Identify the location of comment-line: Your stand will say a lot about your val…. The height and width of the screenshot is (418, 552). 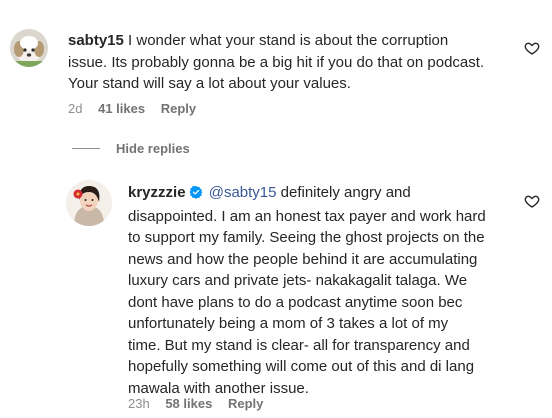
(209, 83).